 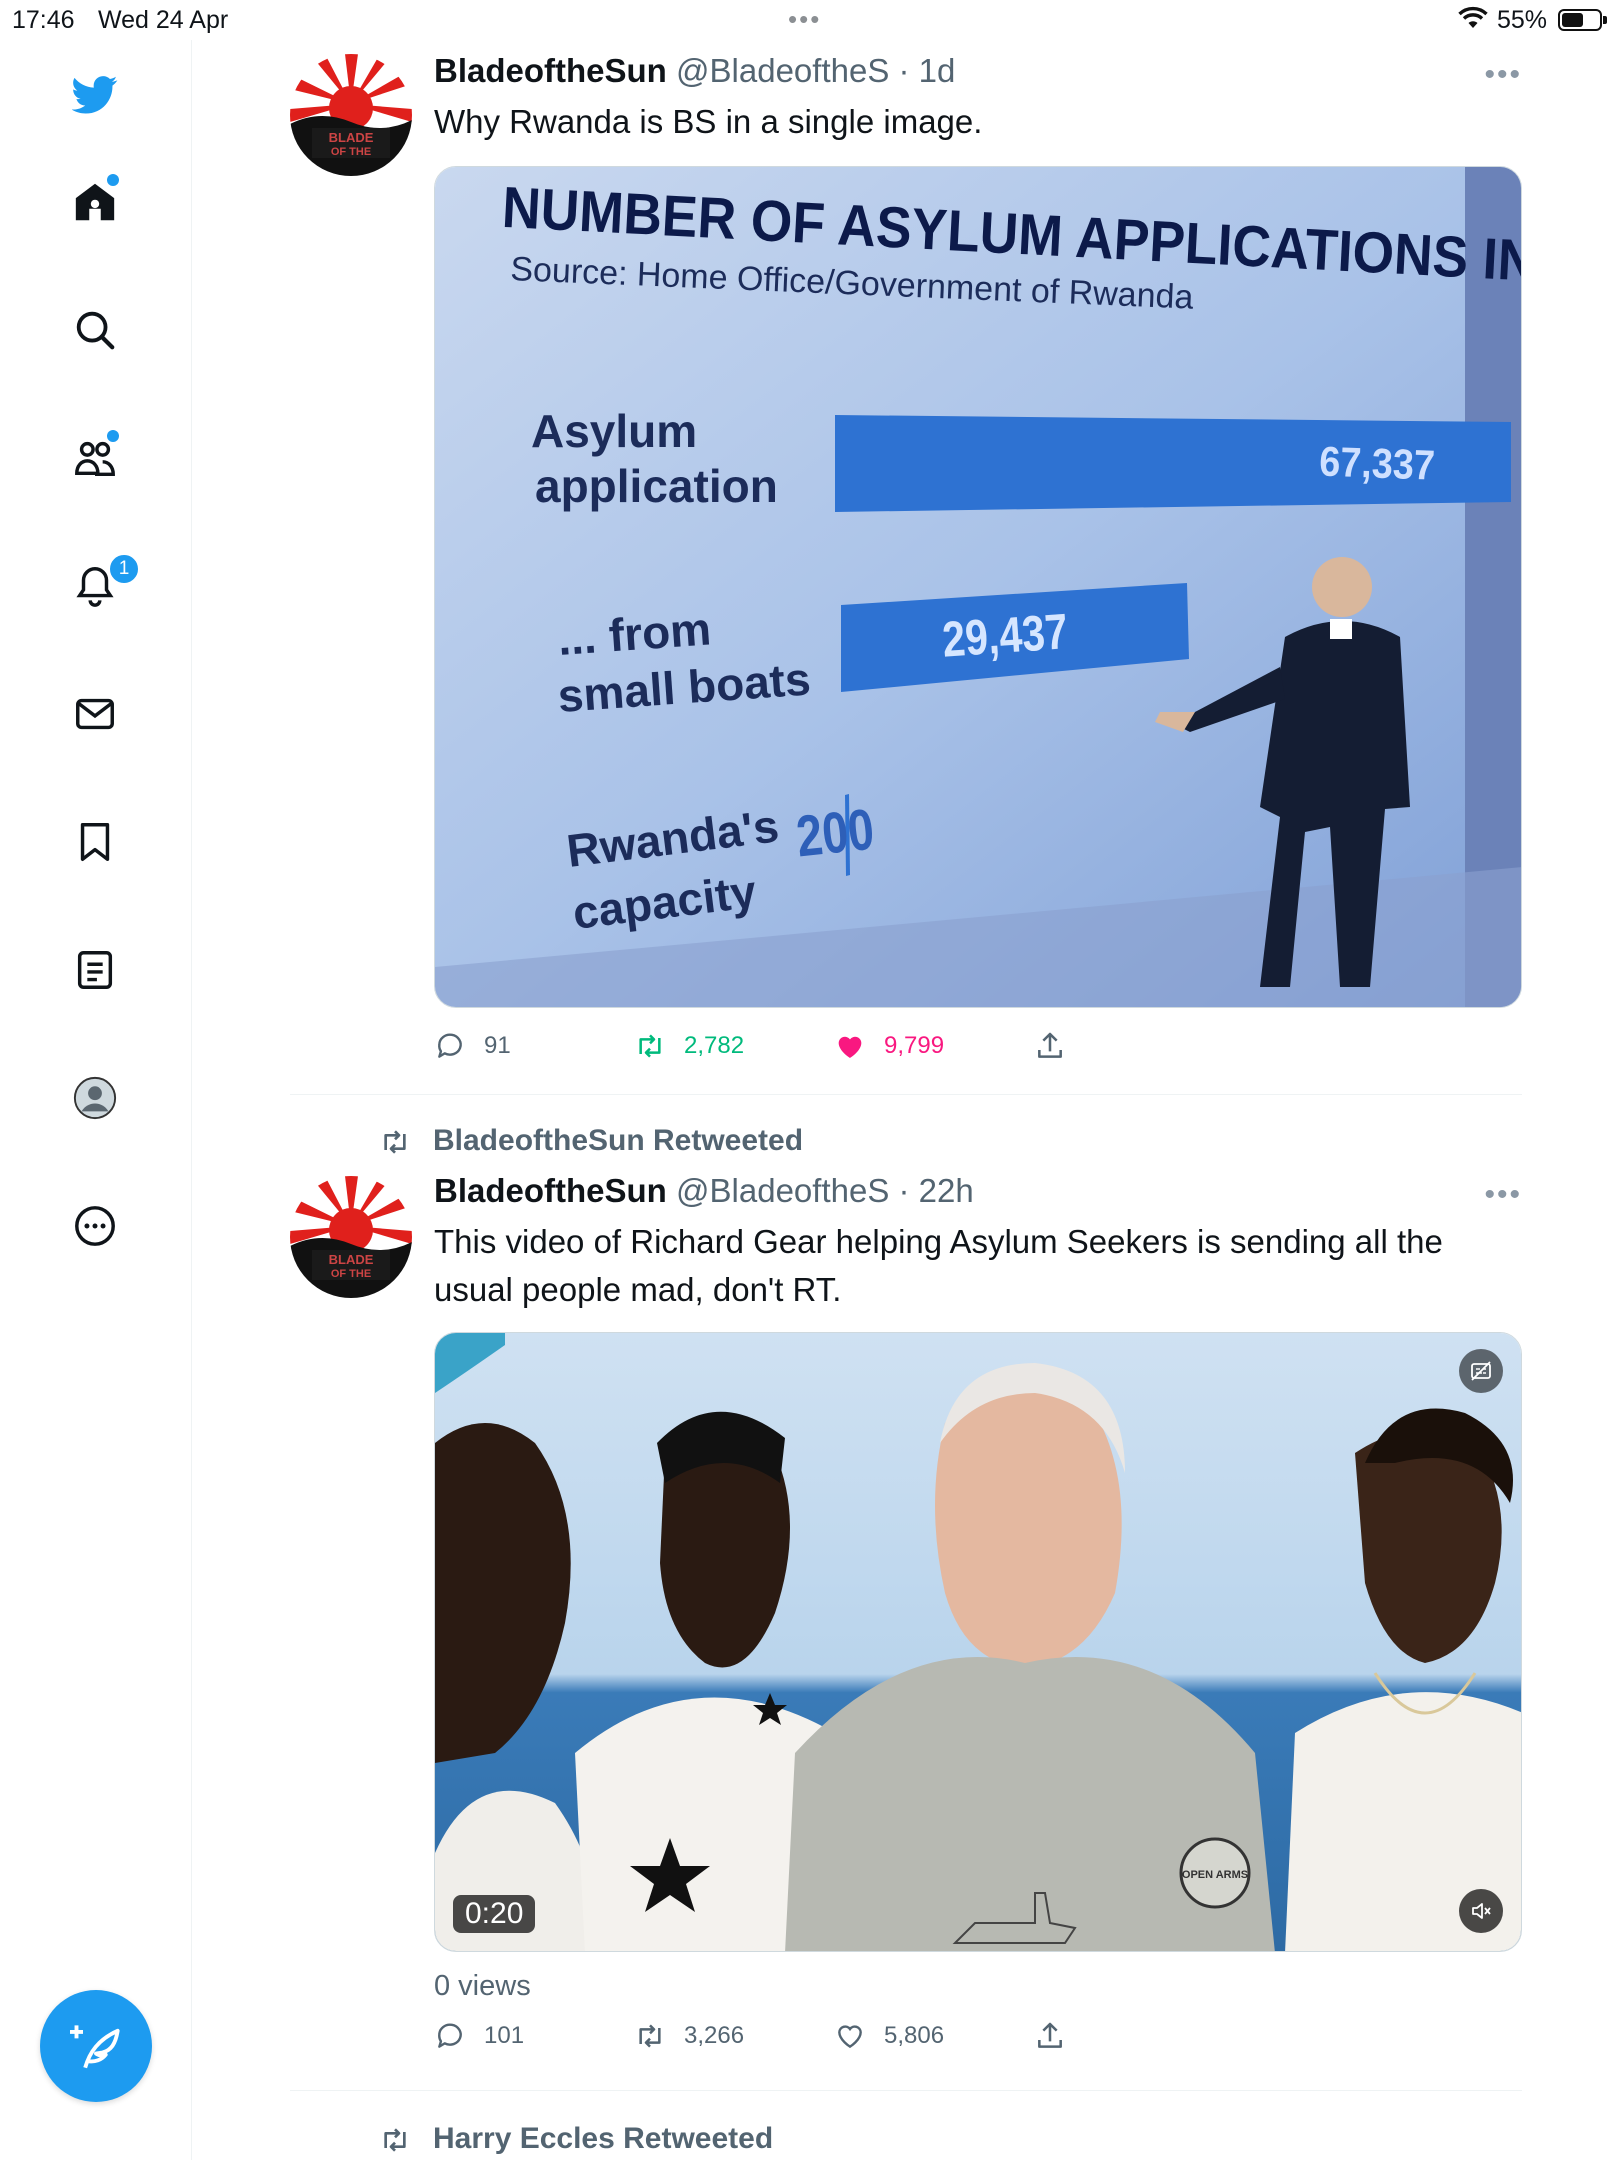 What do you see at coordinates (113, 436) in the screenshot?
I see `communities-unread-dot` at bounding box center [113, 436].